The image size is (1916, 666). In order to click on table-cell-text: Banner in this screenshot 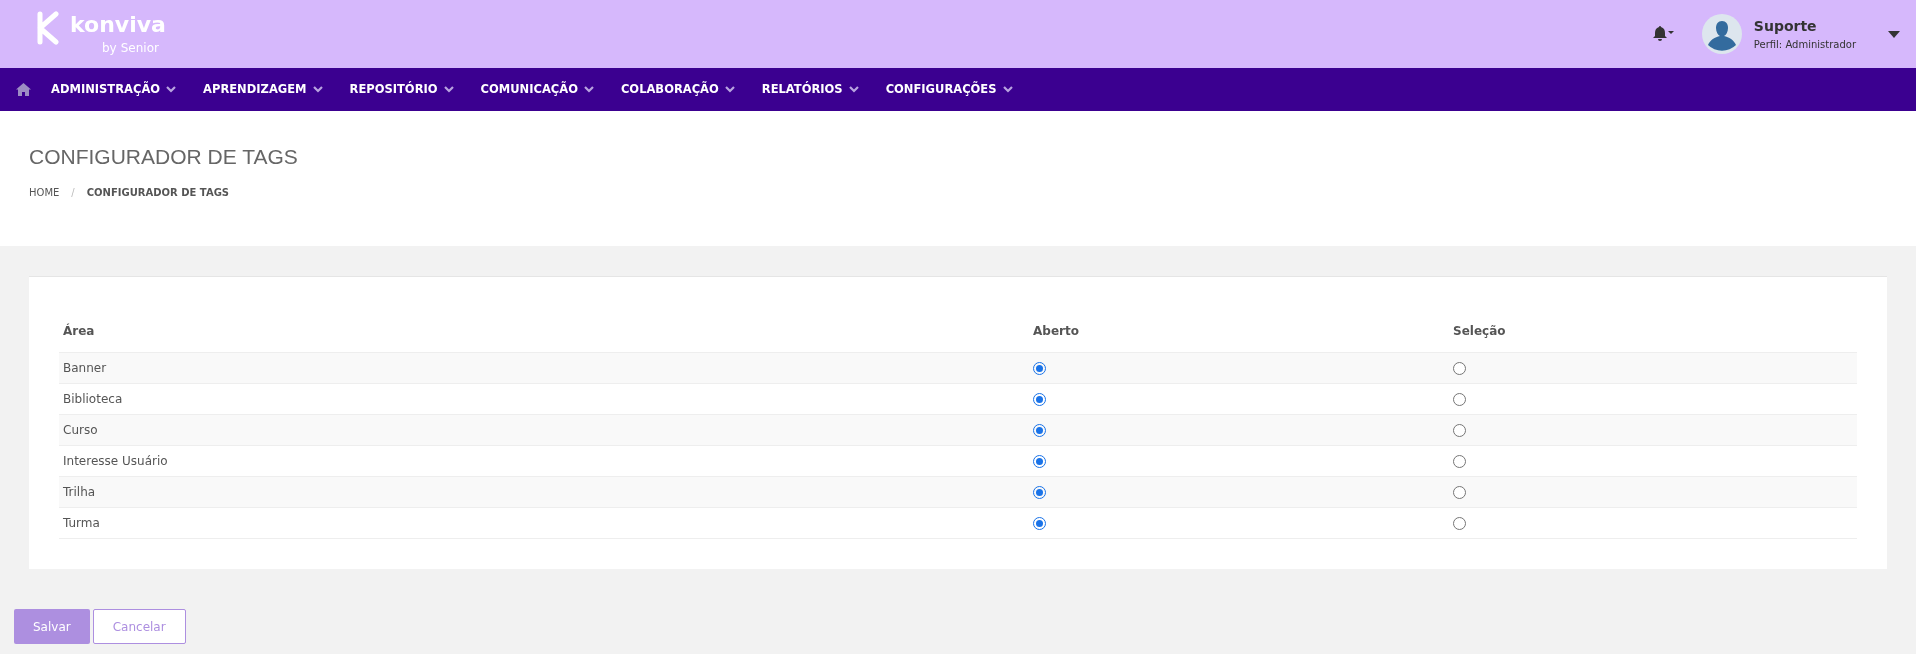, I will do `click(85, 368)`.